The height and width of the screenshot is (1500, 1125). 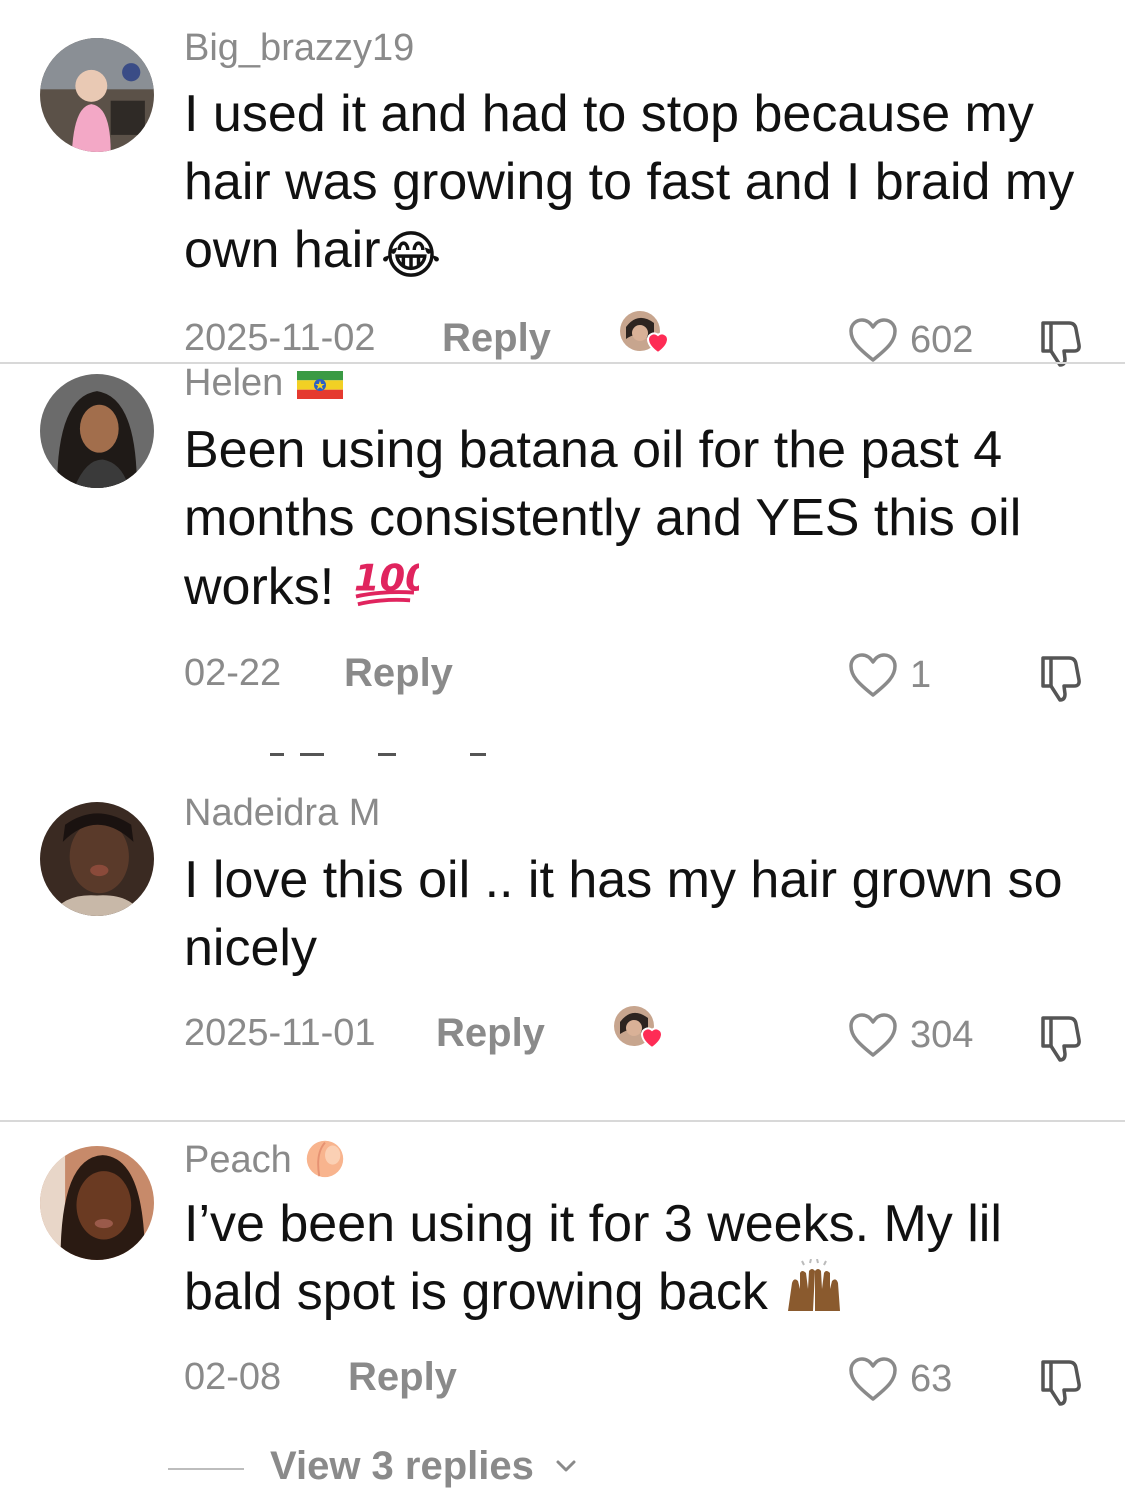 I want to click on comment-username-text: Peach, so click(x=238, y=1160).